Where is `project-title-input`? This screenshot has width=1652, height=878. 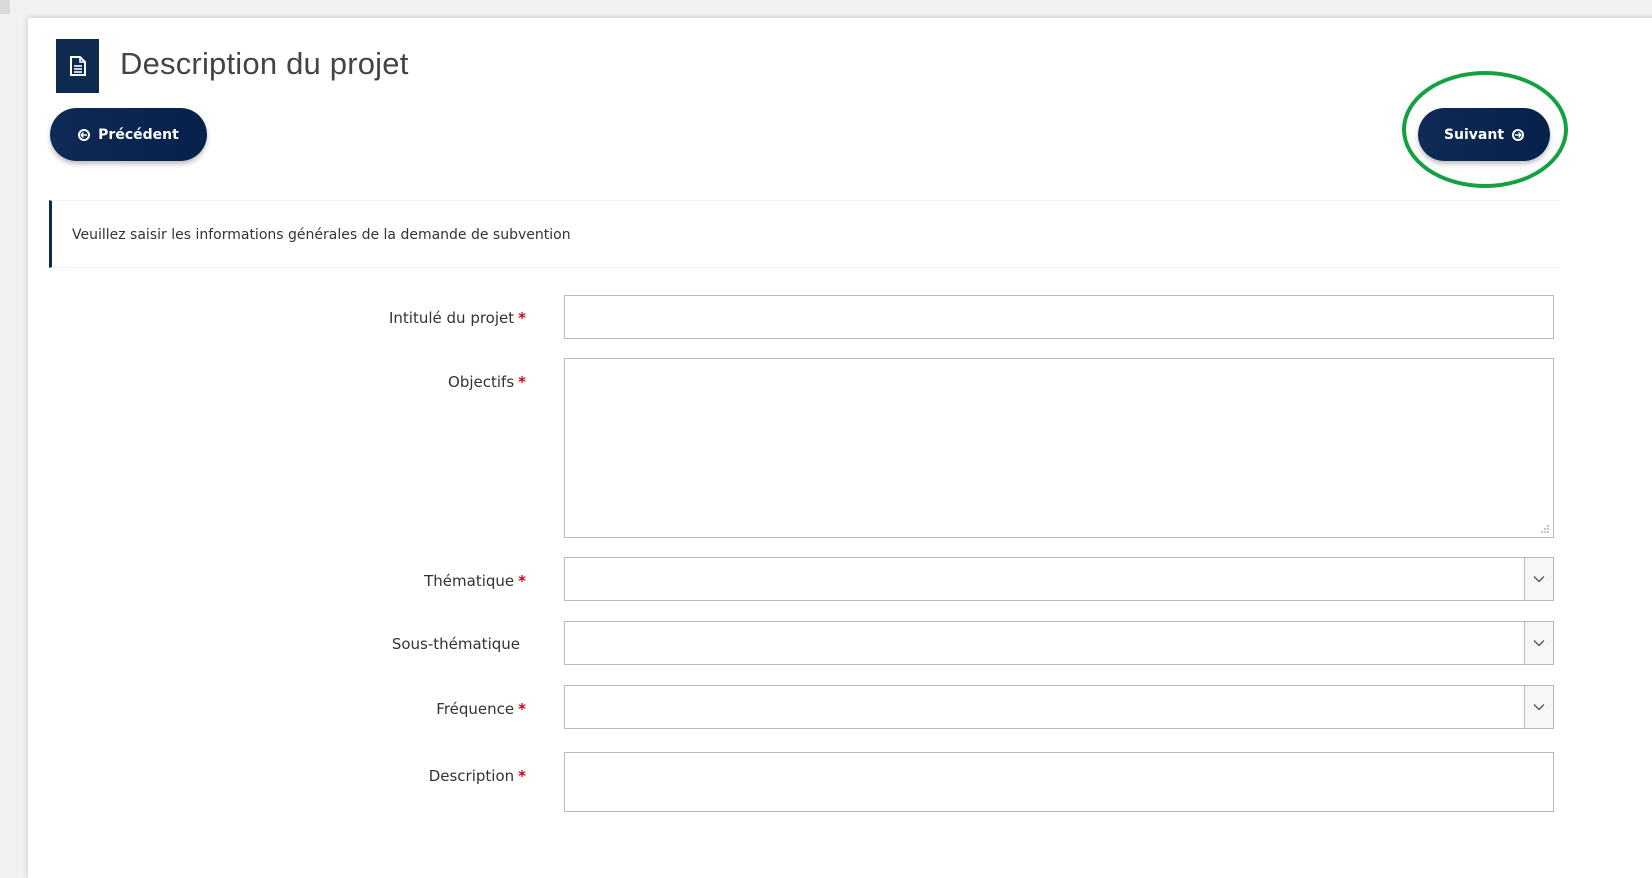
project-title-input is located at coordinates (1059, 317).